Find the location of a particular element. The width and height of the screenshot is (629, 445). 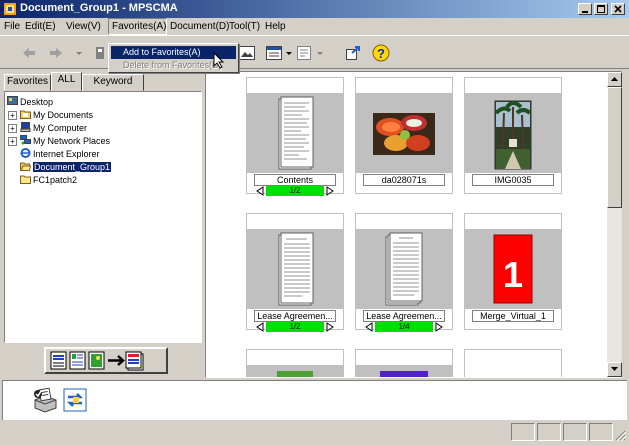

thumbnail-card: 1 Merge_Virtual_1 is located at coordinates (513, 271).